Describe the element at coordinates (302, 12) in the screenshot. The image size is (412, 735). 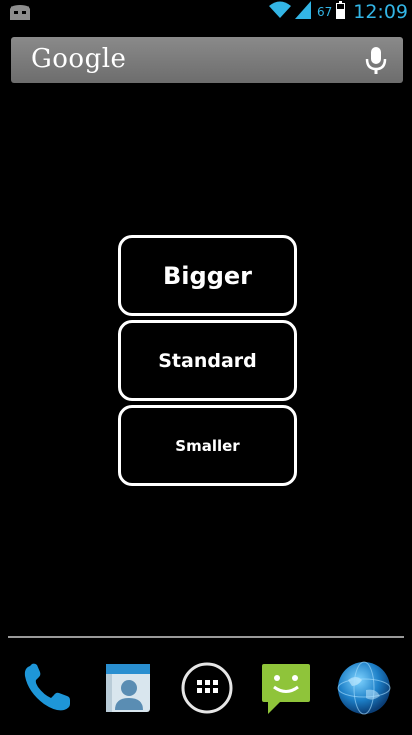
I see `signal-icon` at that location.